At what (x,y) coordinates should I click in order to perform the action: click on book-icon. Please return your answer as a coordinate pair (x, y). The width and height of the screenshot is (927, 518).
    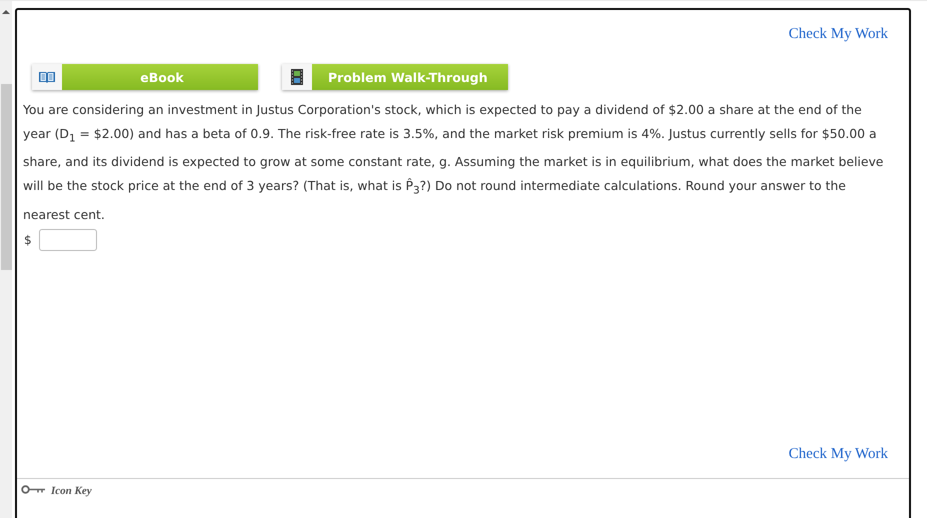
    Looking at the image, I should click on (47, 77).